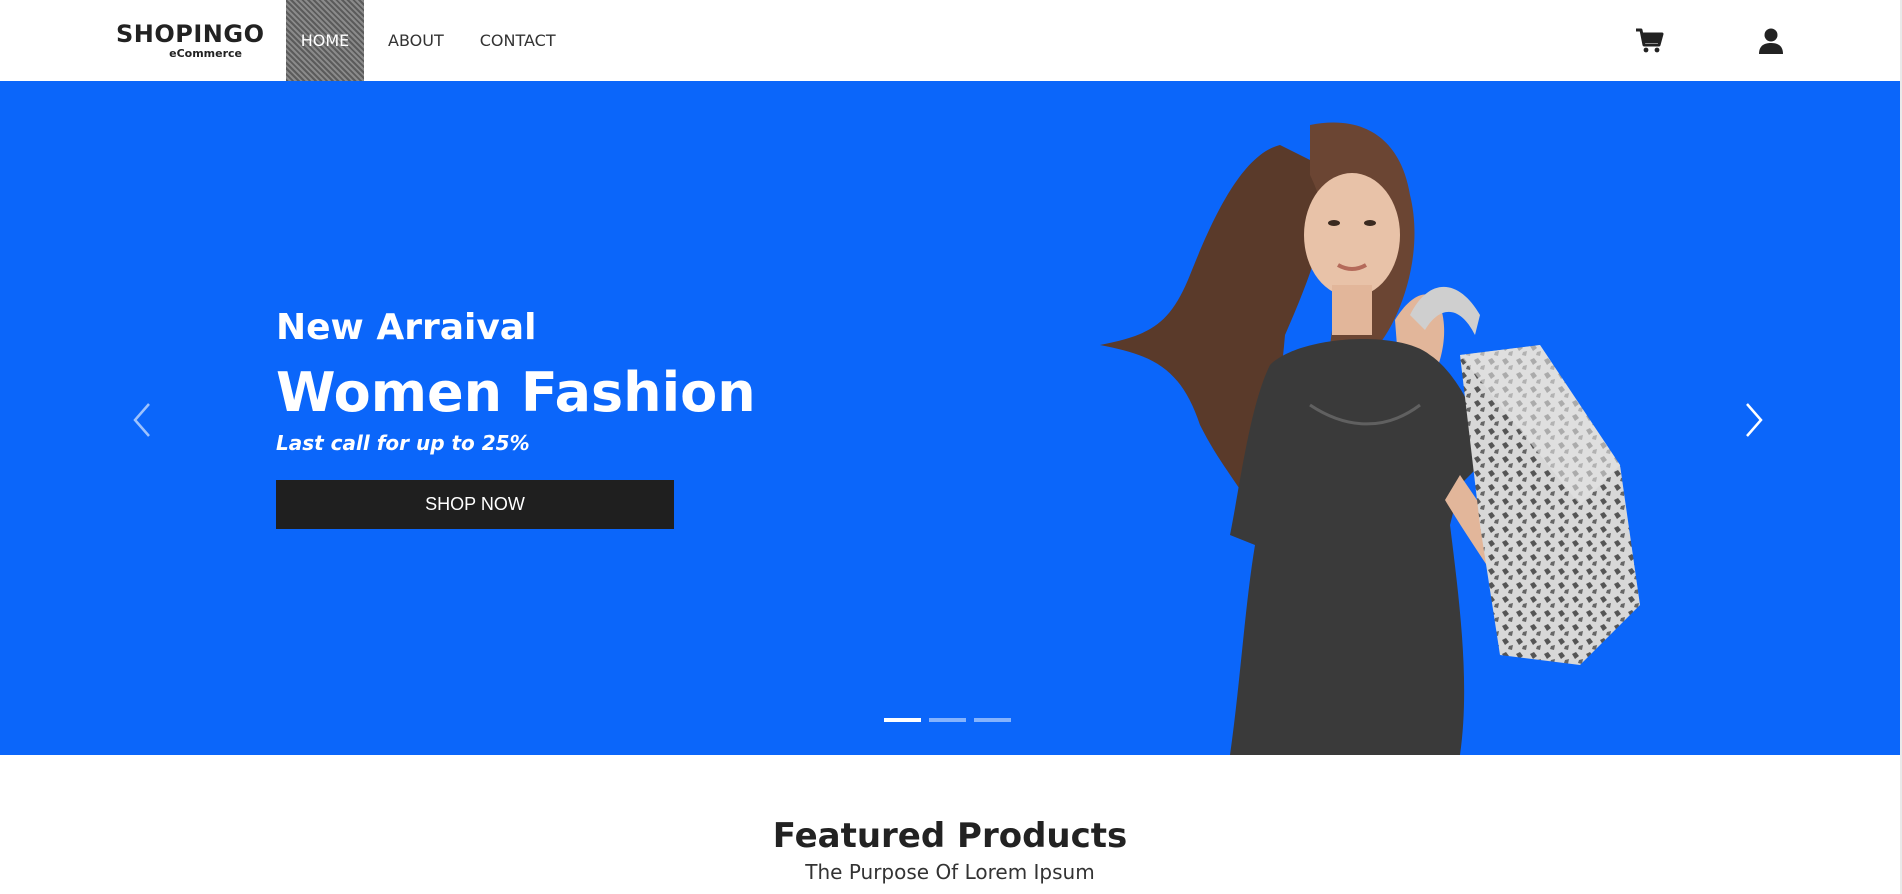 This screenshot has height=894, width=1902. I want to click on chevron-right-icon, so click(1754, 420).